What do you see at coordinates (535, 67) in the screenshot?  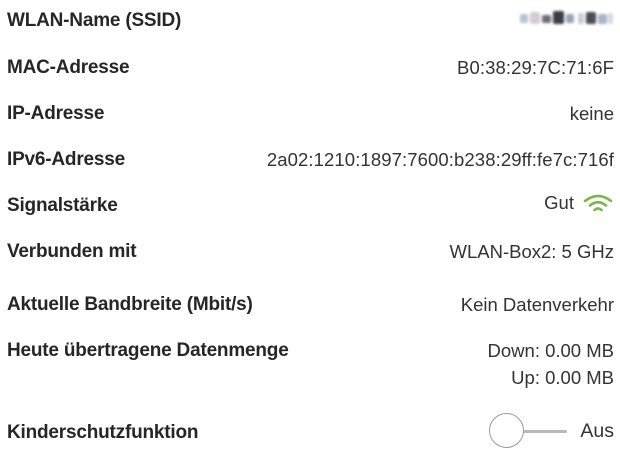 I see `mac-address-value: B0:38:29:7C:71:6F` at bounding box center [535, 67].